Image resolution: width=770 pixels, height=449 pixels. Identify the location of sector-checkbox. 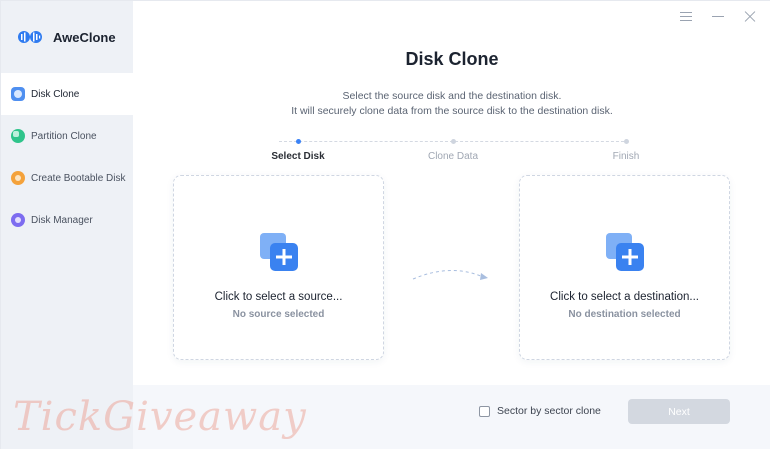
(484, 411).